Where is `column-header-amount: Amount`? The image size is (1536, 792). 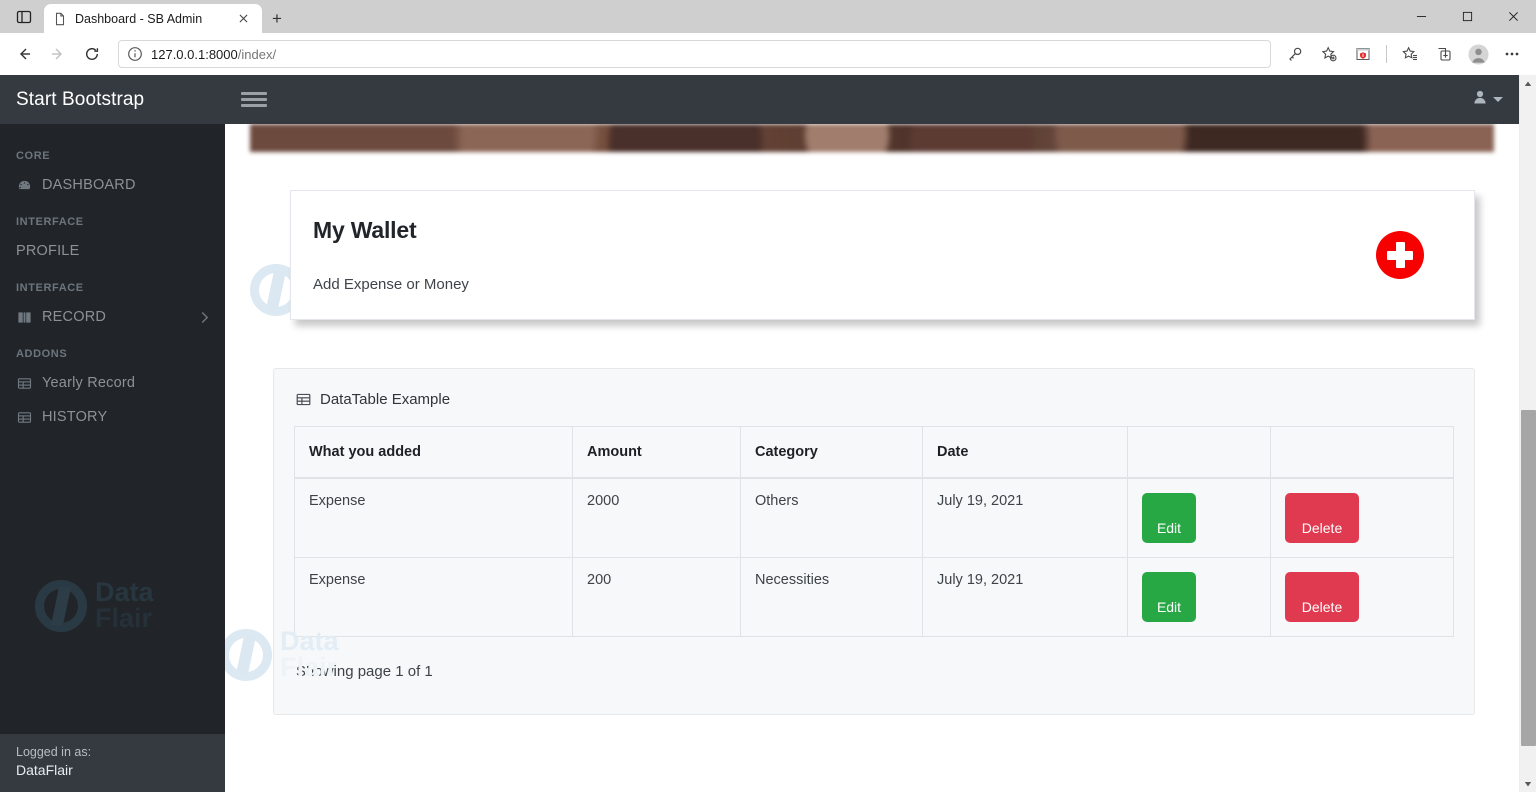 column-header-amount: Amount is located at coordinates (656, 452).